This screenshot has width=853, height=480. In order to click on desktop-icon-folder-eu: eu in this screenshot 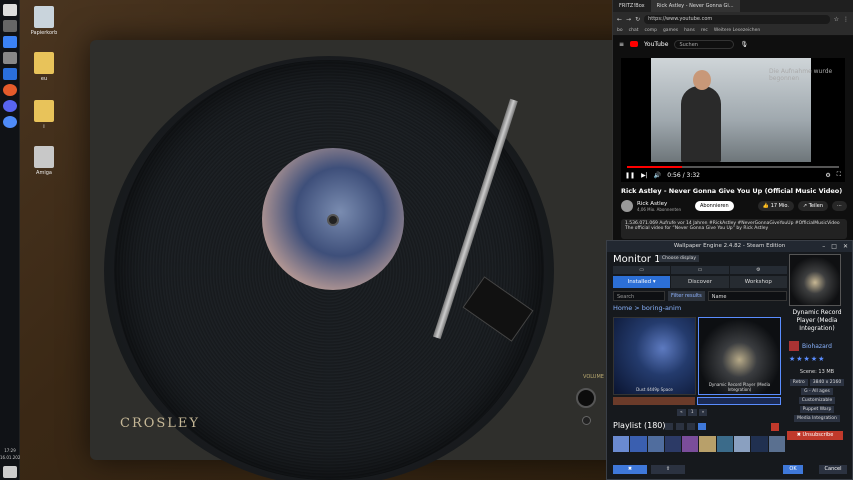, I will do `click(44, 67)`.